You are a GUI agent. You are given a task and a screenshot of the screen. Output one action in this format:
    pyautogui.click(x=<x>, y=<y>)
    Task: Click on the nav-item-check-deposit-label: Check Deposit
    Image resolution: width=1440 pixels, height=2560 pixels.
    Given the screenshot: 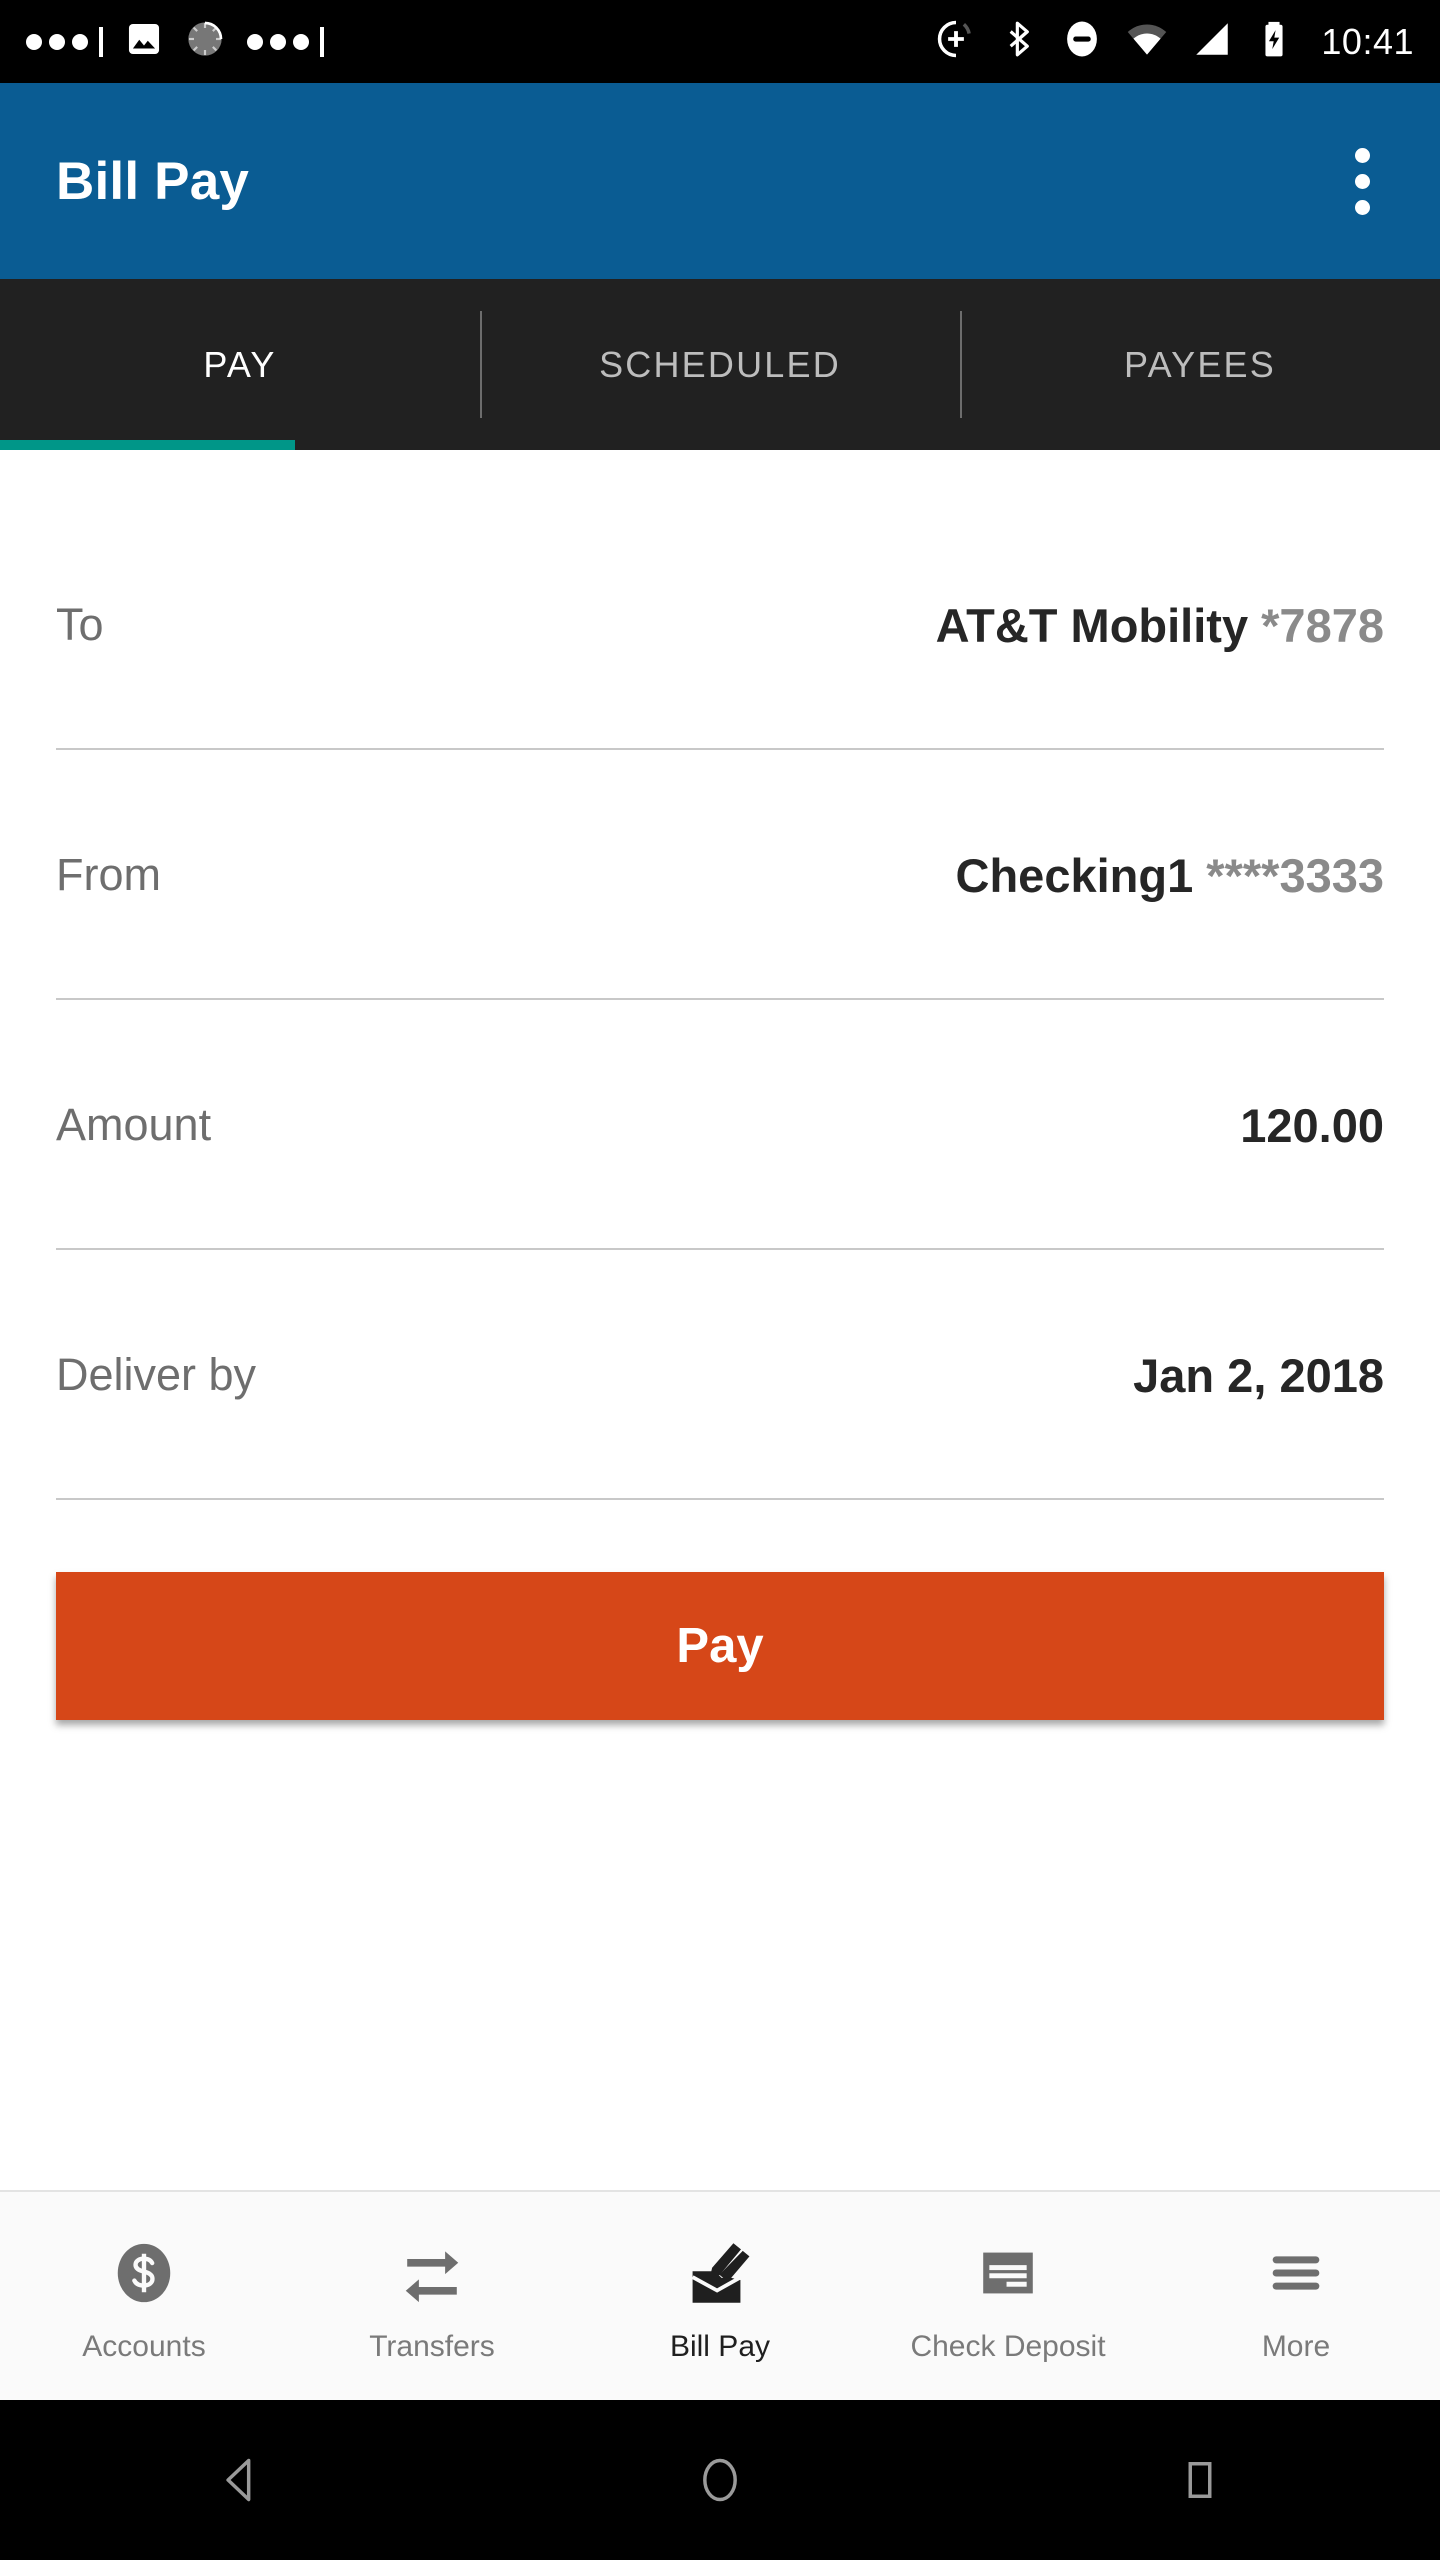 What is the action you would take?
    pyautogui.click(x=1008, y=2346)
    